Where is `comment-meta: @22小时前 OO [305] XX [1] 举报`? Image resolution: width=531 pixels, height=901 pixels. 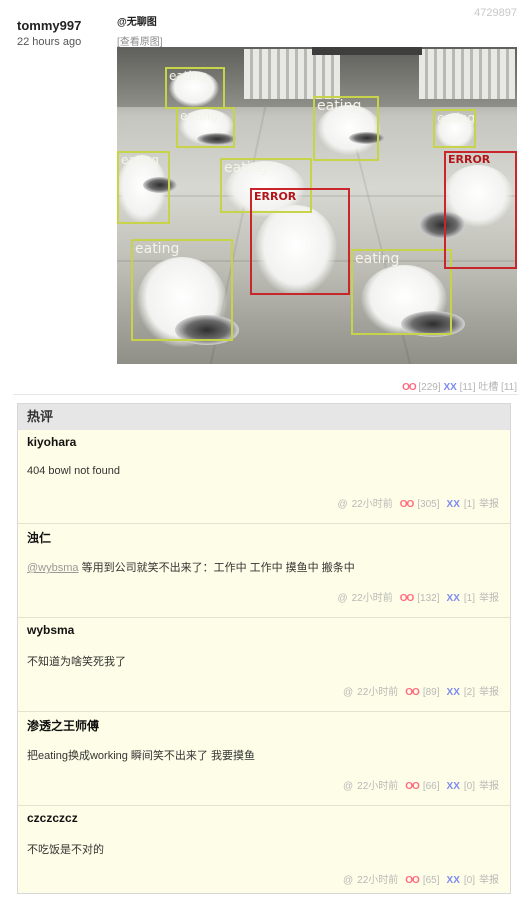 comment-meta: @22小时前 OO [305] XX [1] 举报 is located at coordinates (416, 502).